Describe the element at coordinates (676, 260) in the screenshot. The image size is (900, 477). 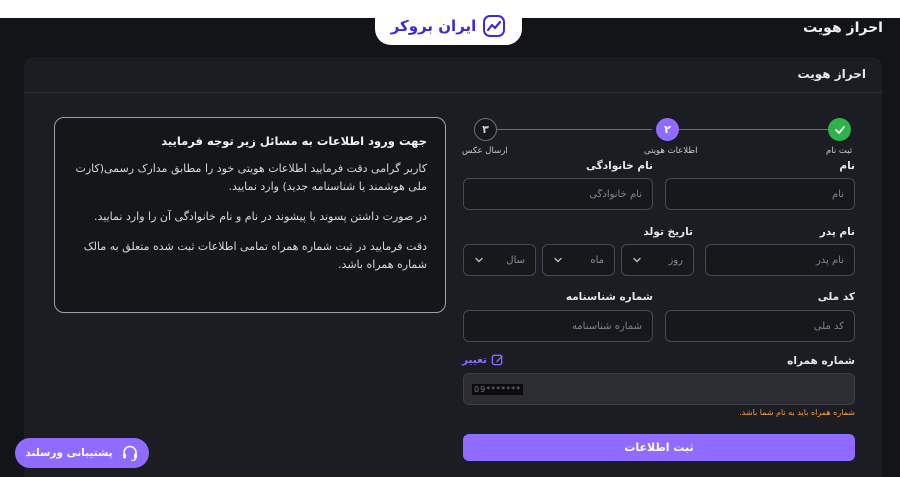
I see `birth-day-value: روز` at that location.